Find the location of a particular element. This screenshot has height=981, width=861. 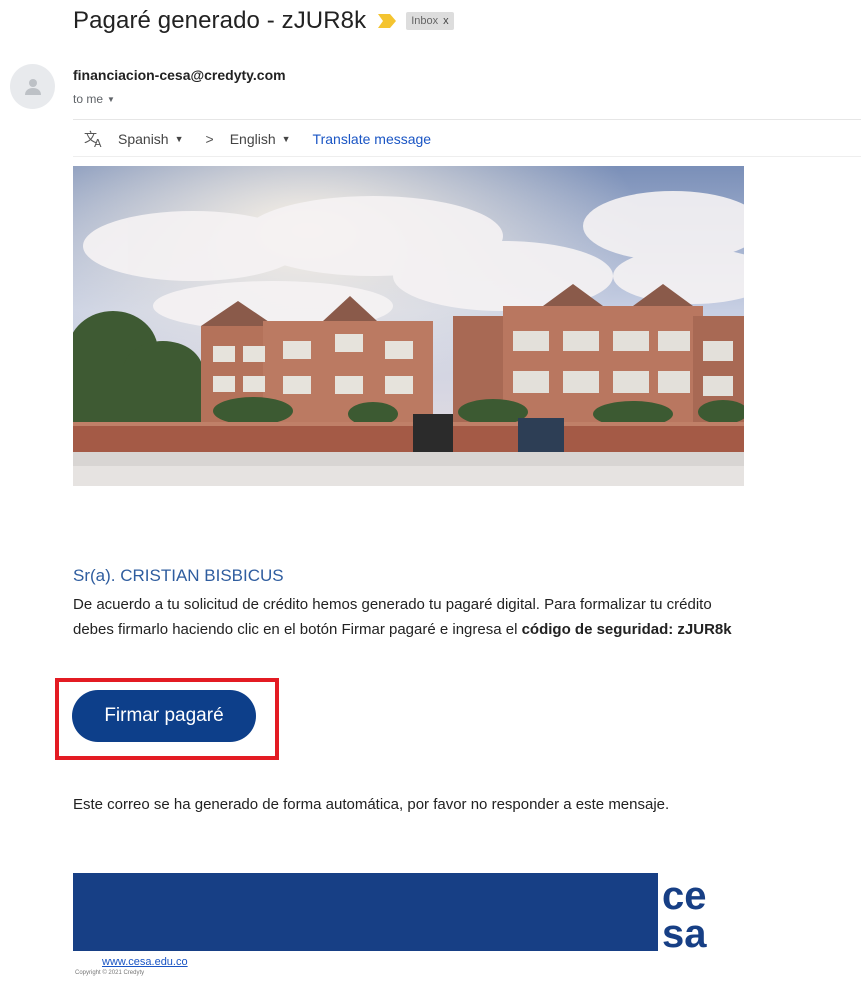

recipient-label: to me is located at coordinates (88, 99).